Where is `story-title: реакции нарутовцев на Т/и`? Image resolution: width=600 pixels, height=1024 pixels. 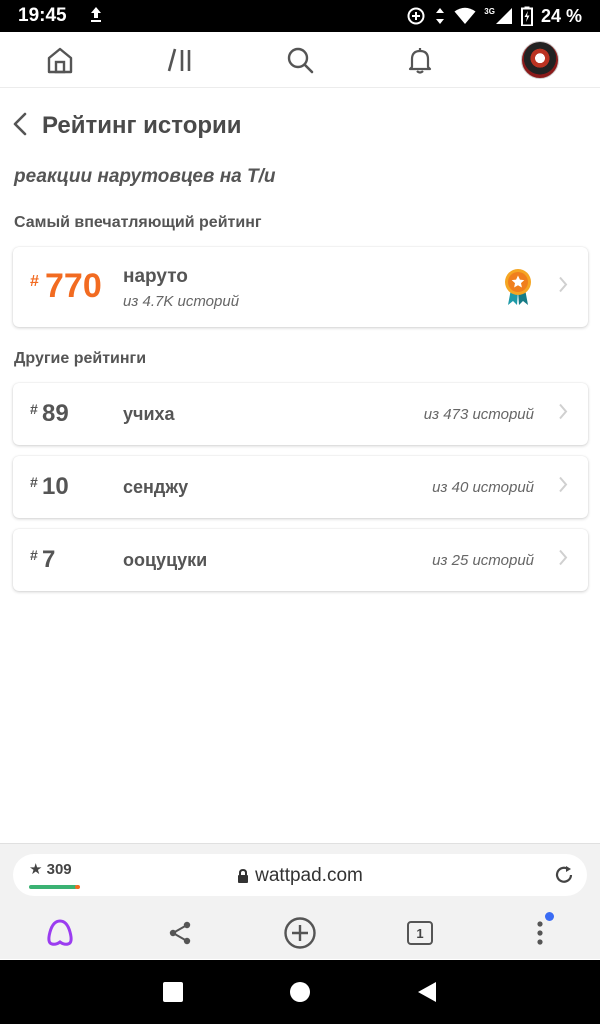 story-title: реакции нарутовцев на Т/и is located at coordinates (145, 176).